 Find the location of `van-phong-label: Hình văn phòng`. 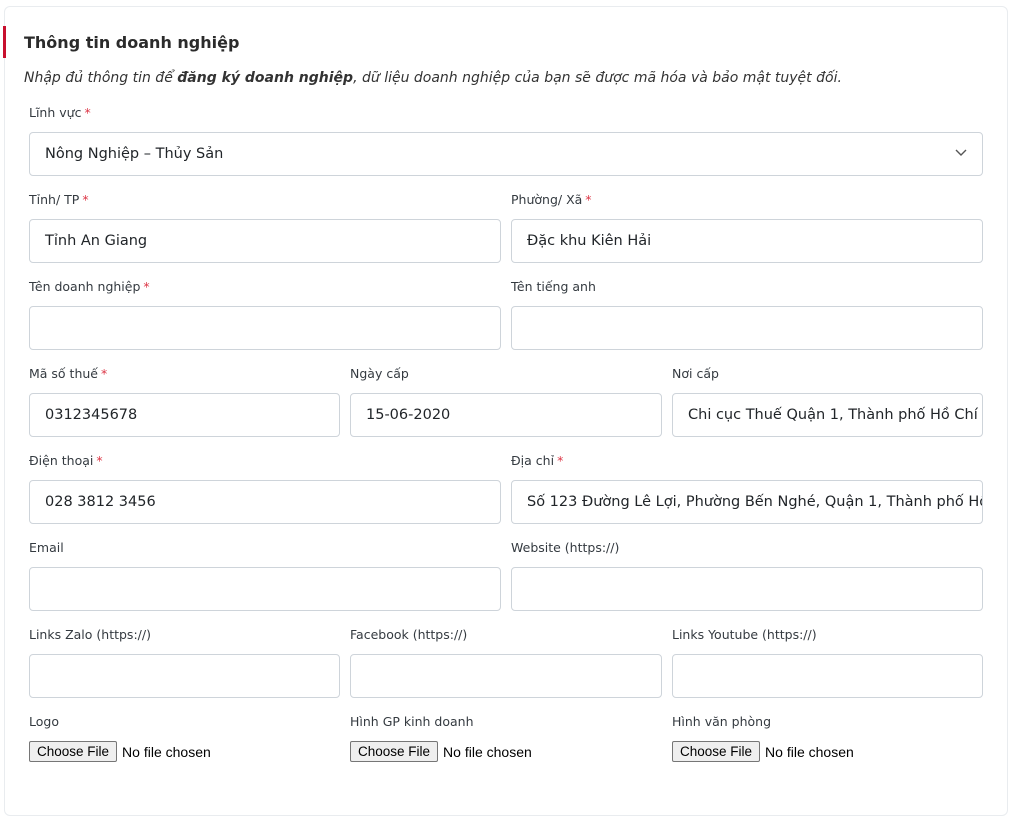

van-phong-label: Hình văn phòng is located at coordinates (722, 721).